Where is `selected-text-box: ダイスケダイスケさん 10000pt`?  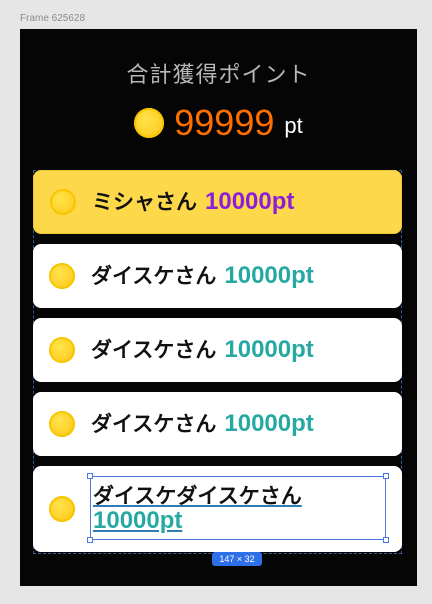
selected-text-box: ダイスケダイスケさん 10000pt is located at coordinates (238, 508).